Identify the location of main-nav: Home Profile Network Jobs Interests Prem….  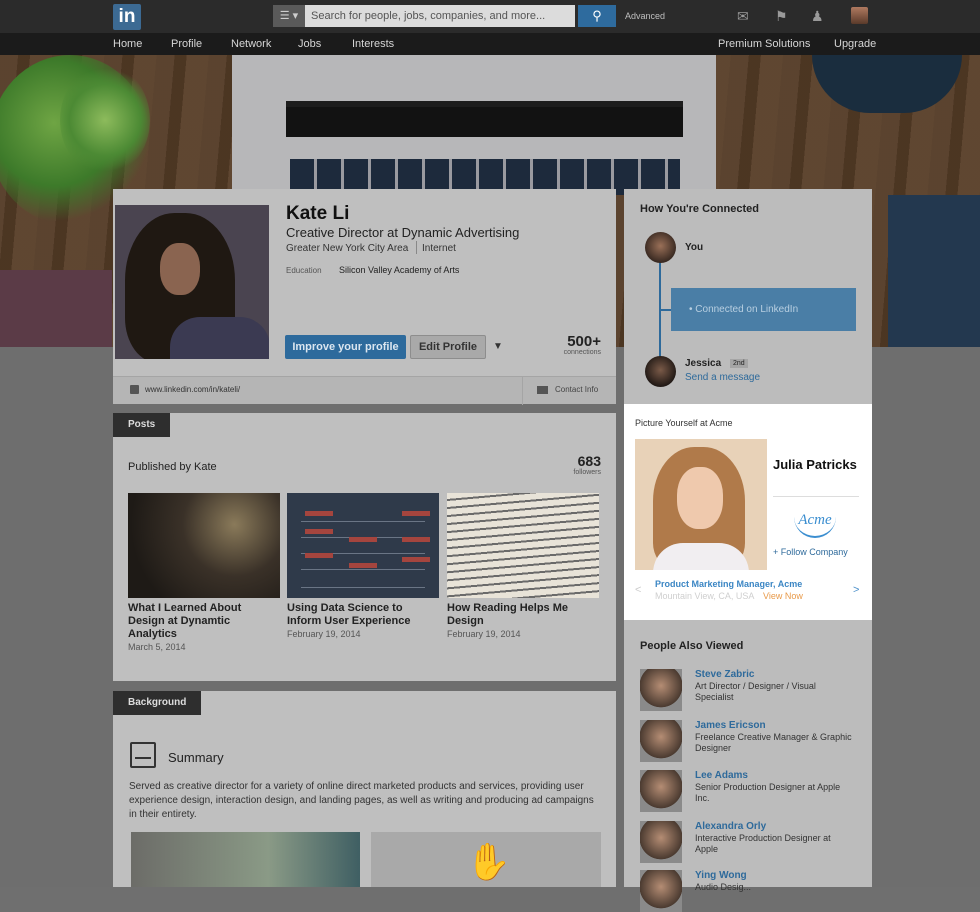
(490, 44).